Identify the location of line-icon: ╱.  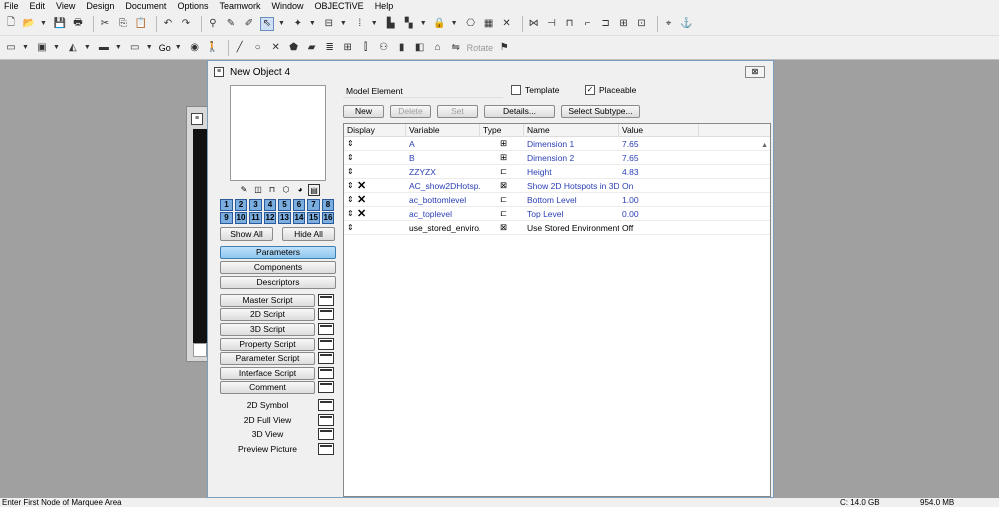
(240, 48).